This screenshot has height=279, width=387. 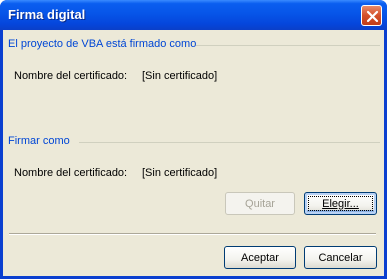 What do you see at coordinates (192, 234) in the screenshot?
I see `buttons-separator` at bounding box center [192, 234].